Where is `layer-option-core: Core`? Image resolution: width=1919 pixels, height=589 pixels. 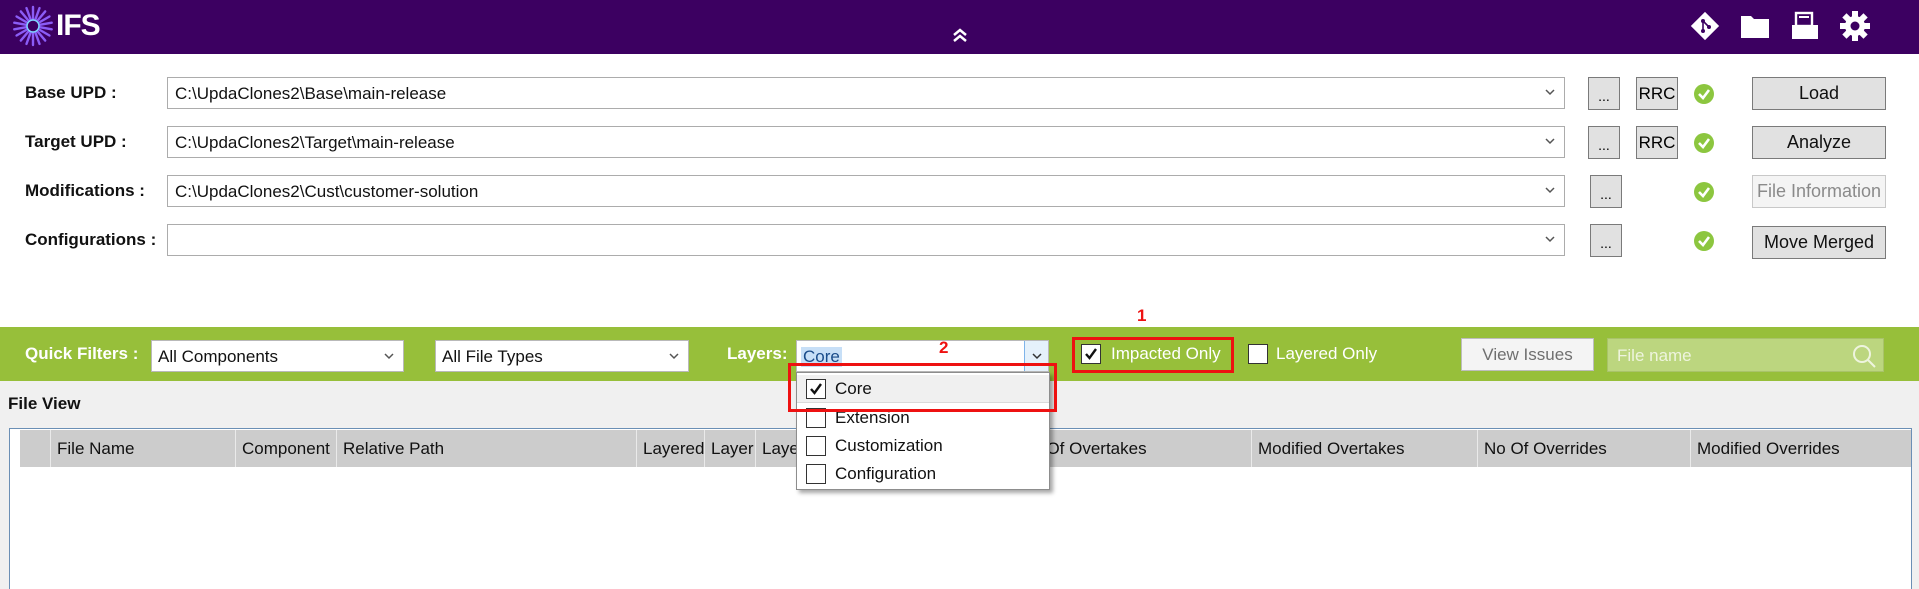
layer-option-core: Core is located at coordinates (923, 389).